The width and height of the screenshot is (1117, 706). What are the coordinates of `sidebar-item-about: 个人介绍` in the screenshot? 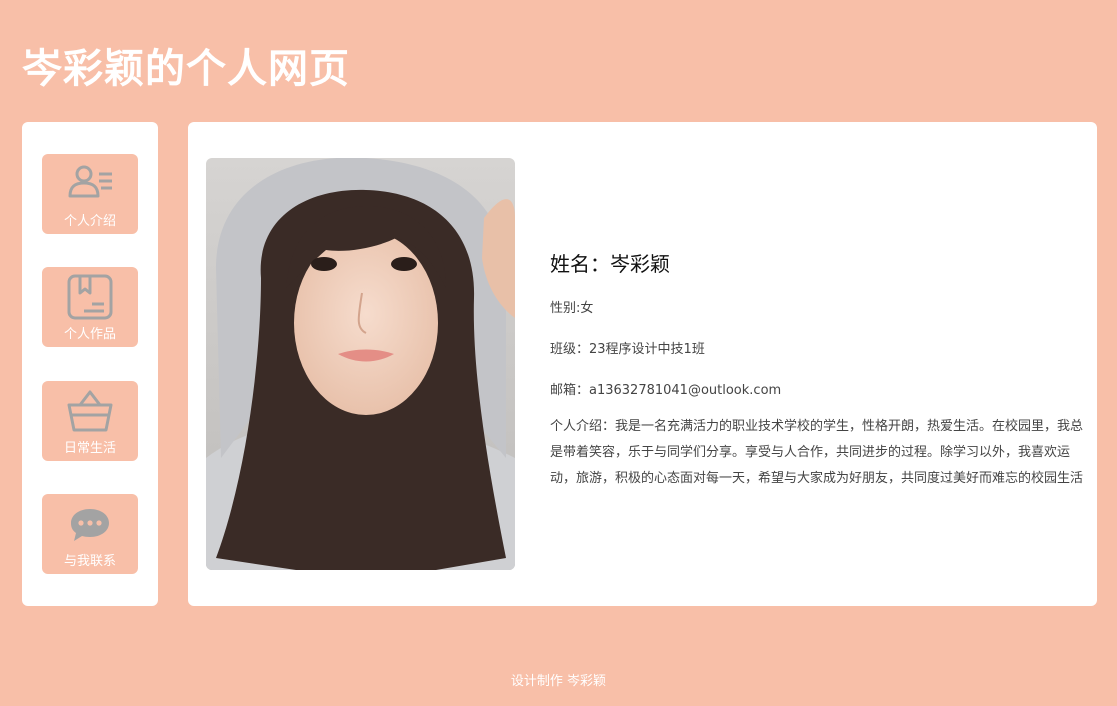 It's located at (90, 194).